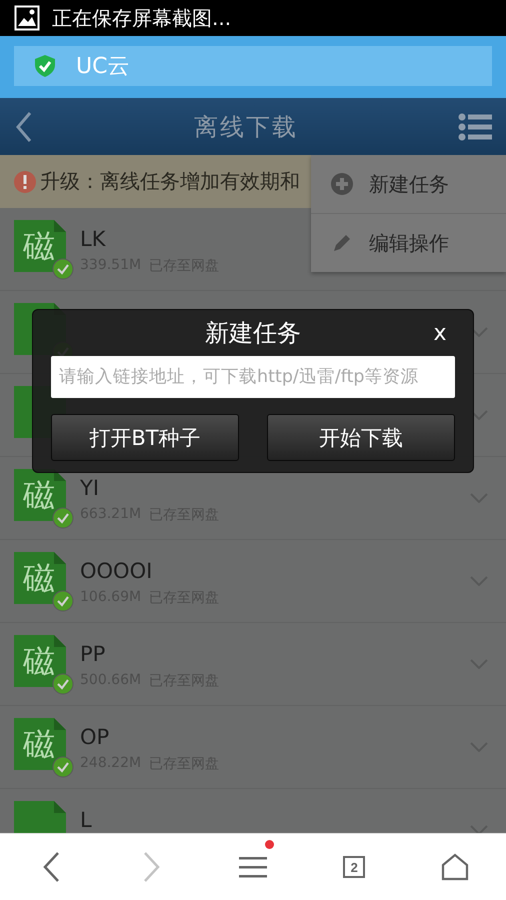 This screenshot has height=900, width=506. Describe the element at coordinates (25, 181) in the screenshot. I see `alert-icon` at that location.